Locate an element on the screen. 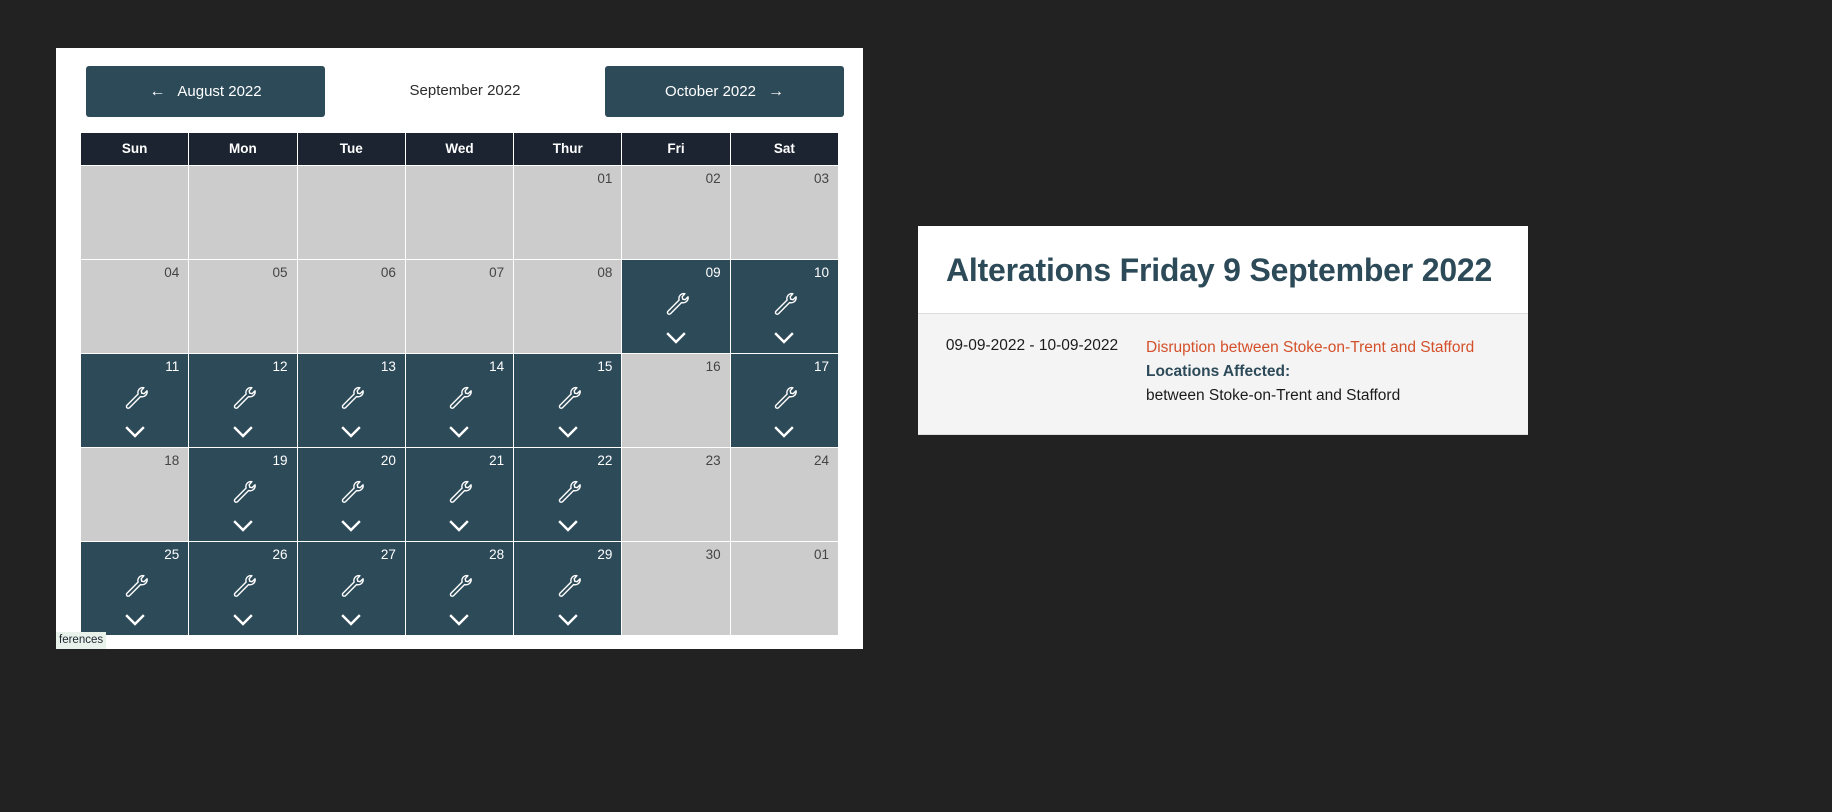 The image size is (1832, 812). day-cell-19: 19 is located at coordinates (243, 494).